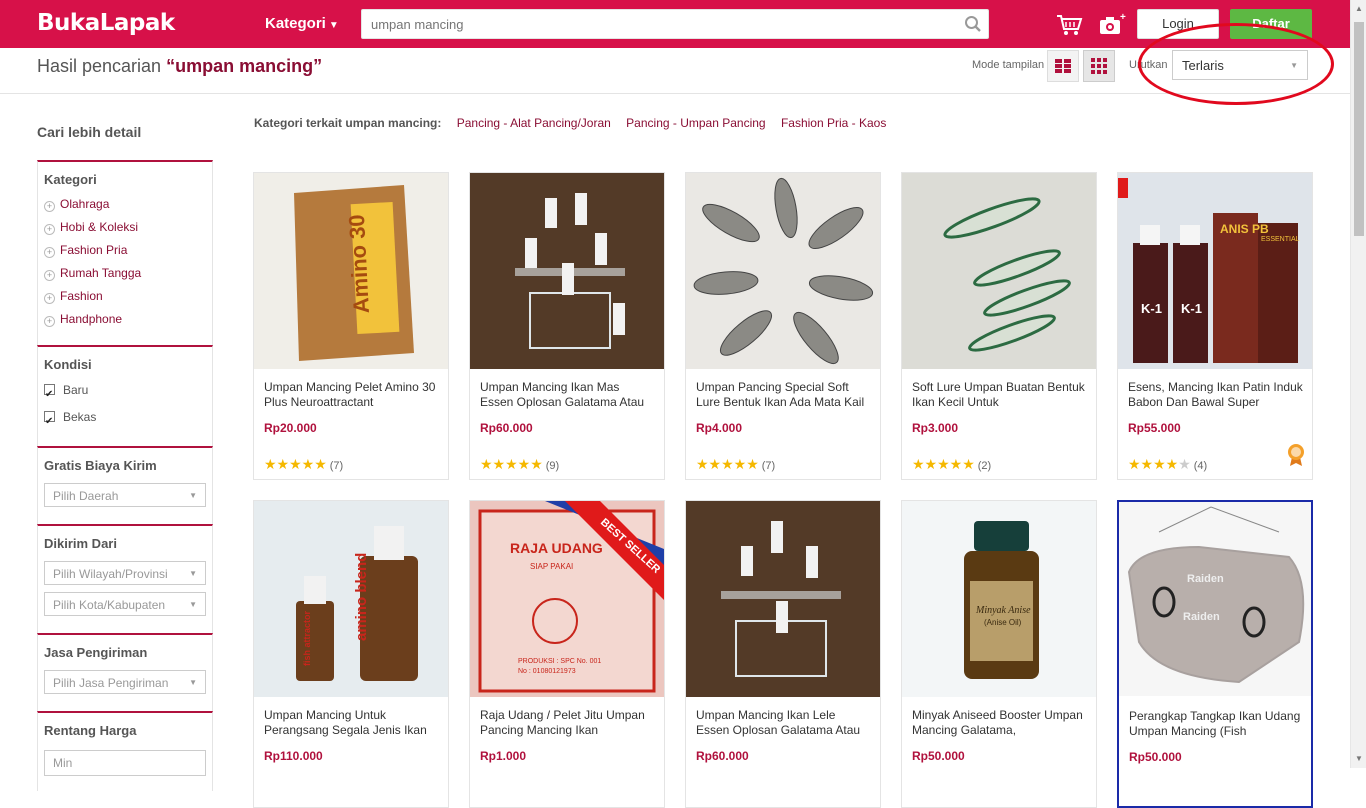 The height and width of the screenshot is (808, 1366). What do you see at coordinates (125, 763) in the screenshot?
I see `min-price-input: Min` at bounding box center [125, 763].